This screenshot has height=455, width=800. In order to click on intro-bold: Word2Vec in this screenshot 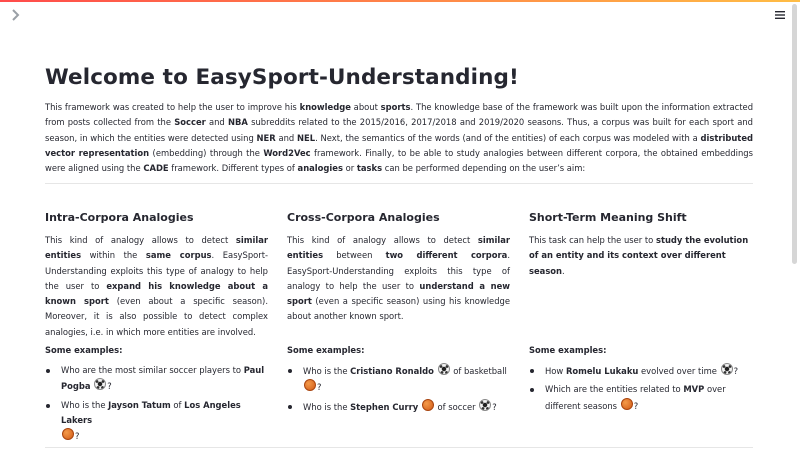, I will do `click(287, 152)`.